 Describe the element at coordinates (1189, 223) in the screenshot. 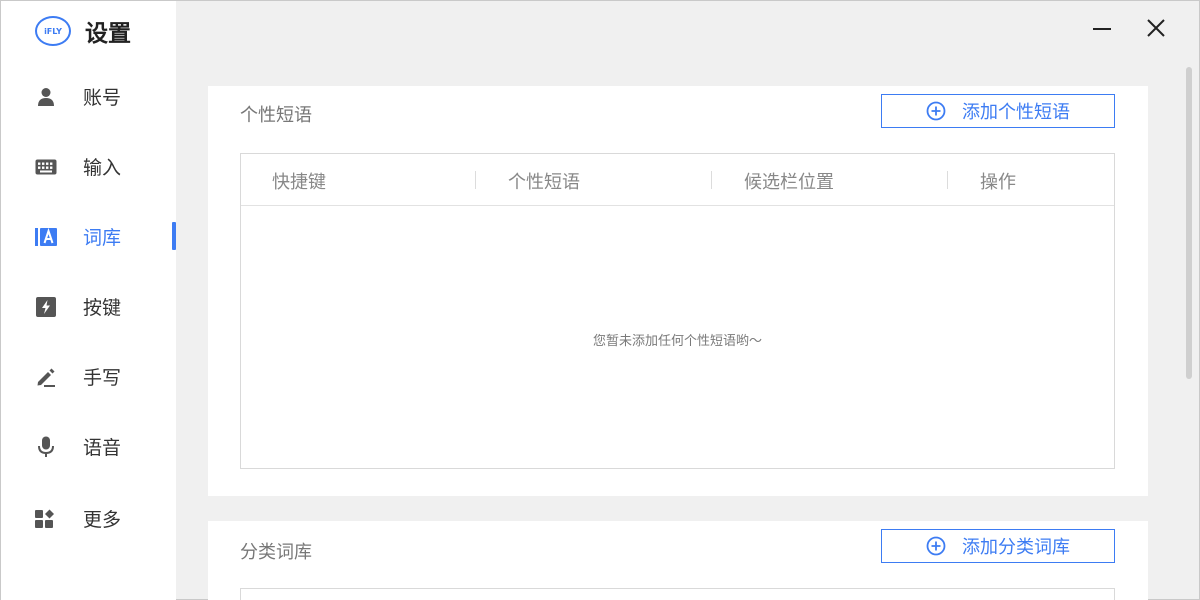

I see `scrollbar-thumb` at that location.